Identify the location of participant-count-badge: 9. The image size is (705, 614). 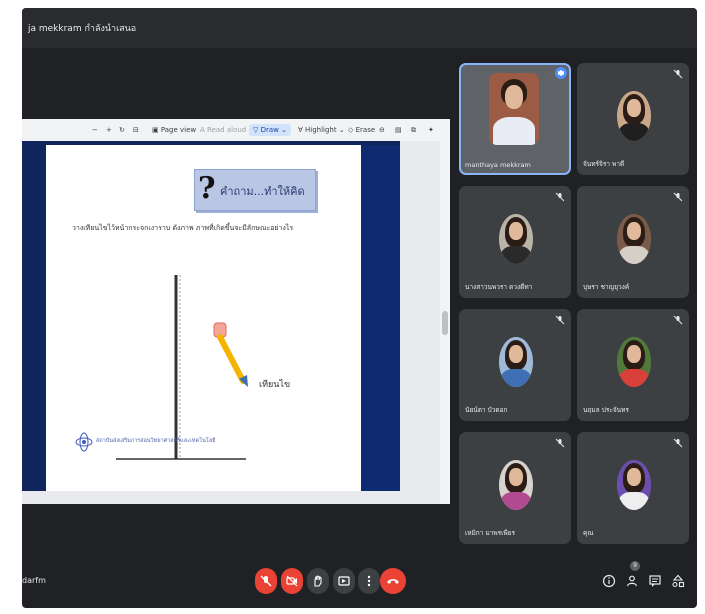
(635, 566).